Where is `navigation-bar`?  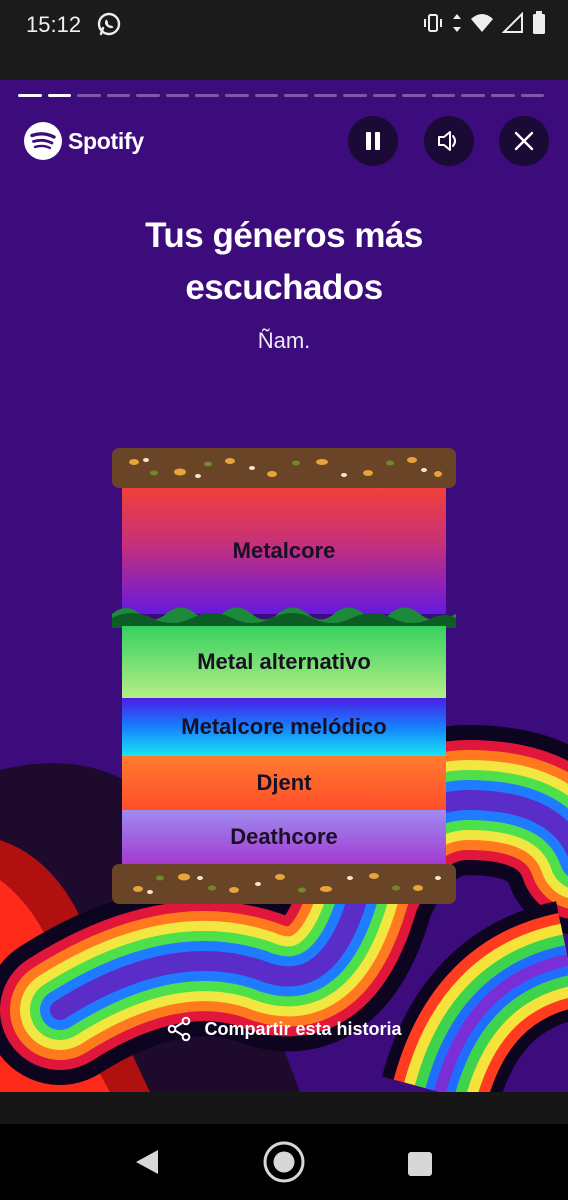 navigation-bar is located at coordinates (284, 1162).